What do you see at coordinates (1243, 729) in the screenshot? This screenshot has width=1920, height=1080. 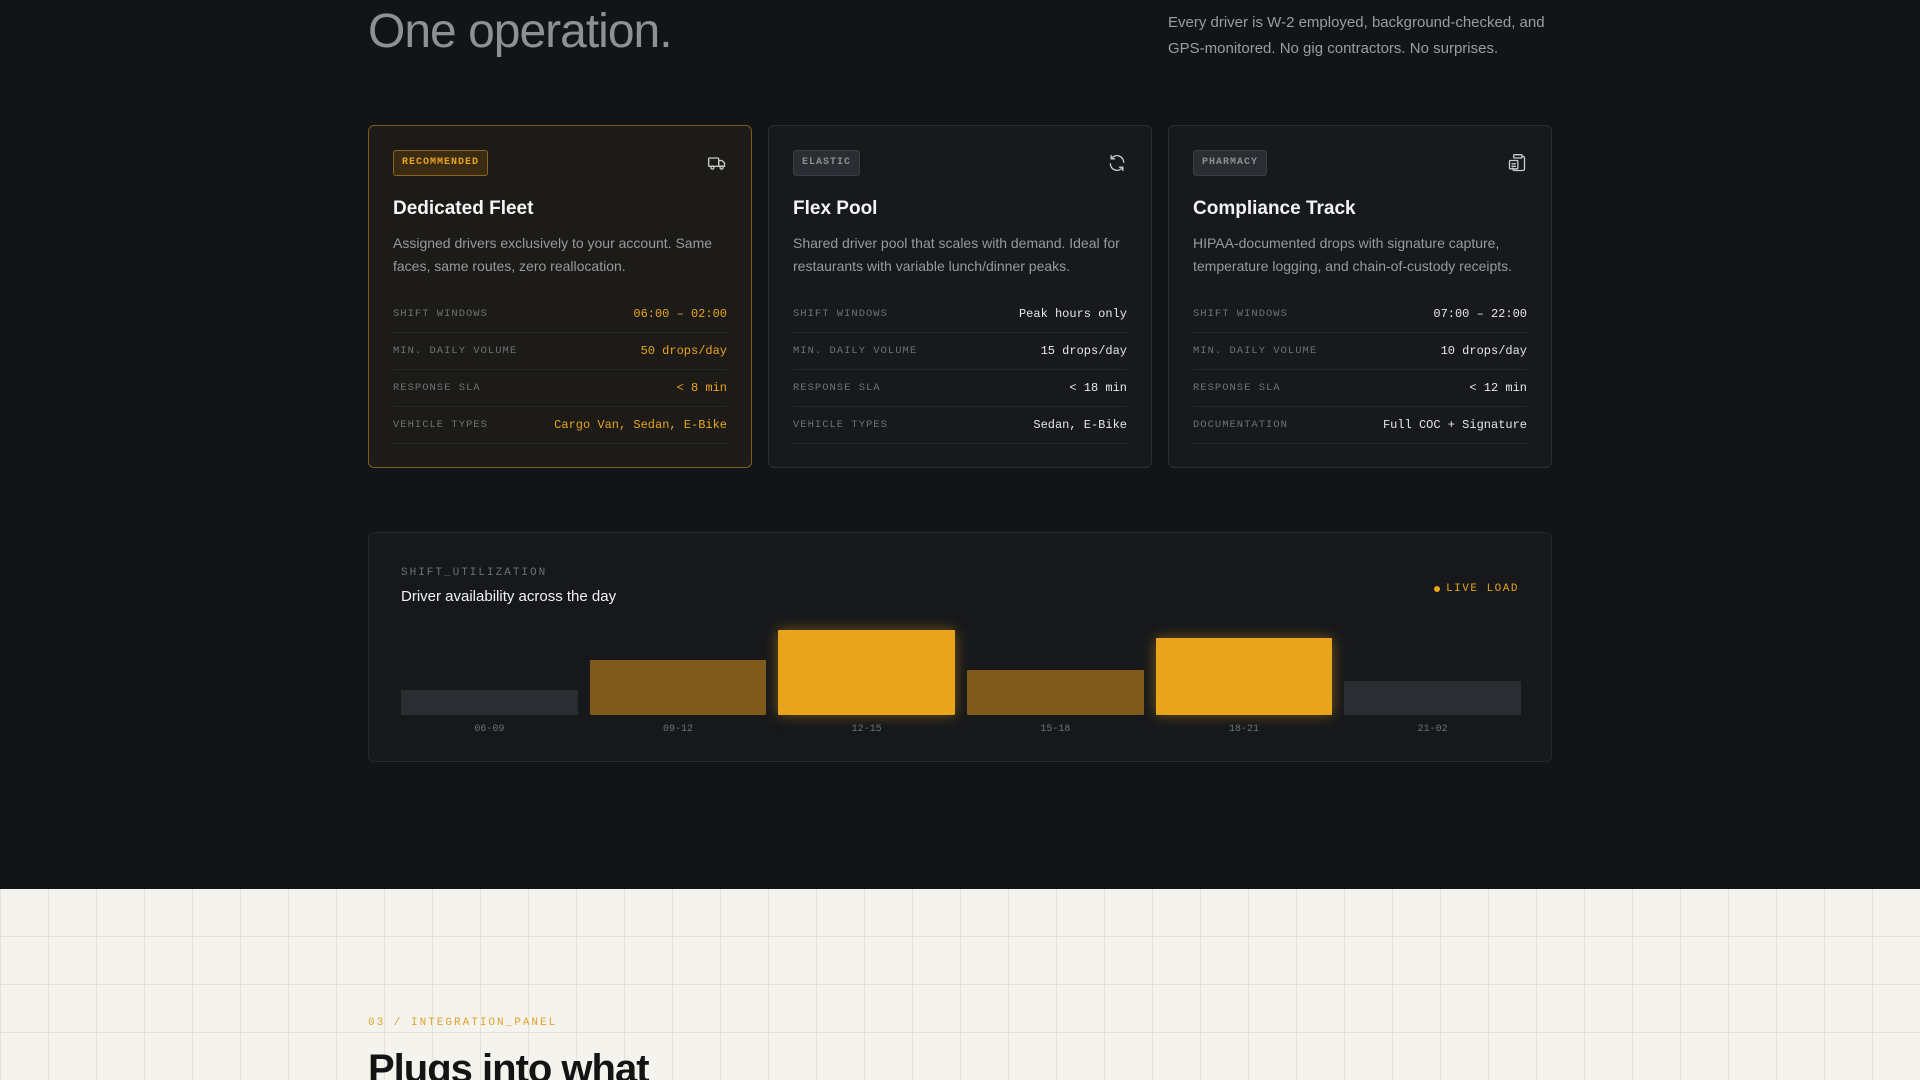 I see `bar-tick-label: 18-21` at bounding box center [1243, 729].